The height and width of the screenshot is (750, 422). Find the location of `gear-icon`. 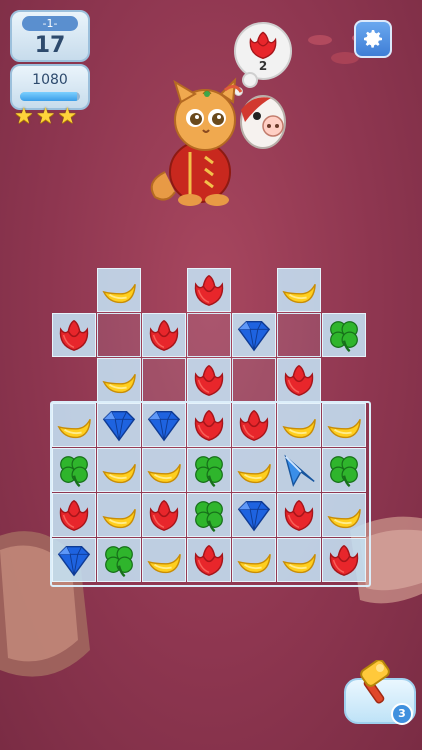

gear-icon is located at coordinates (373, 39).